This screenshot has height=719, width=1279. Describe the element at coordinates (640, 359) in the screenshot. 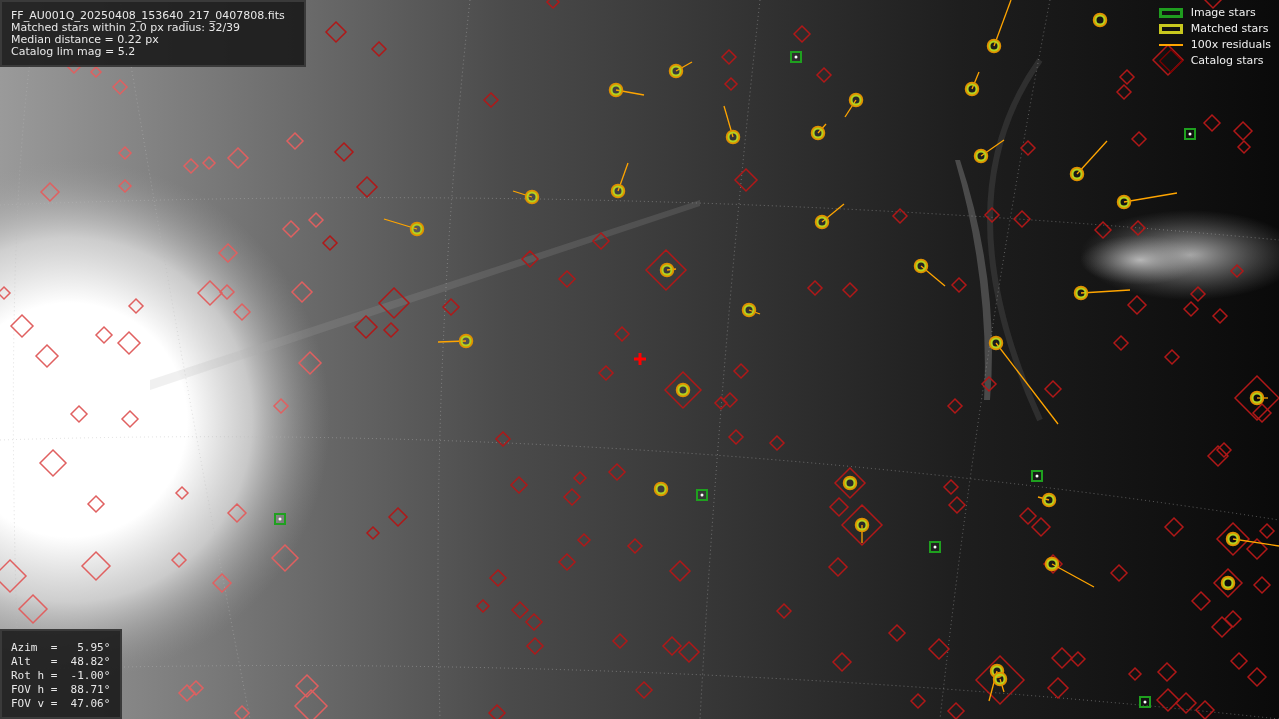

I see `plus-icon` at that location.